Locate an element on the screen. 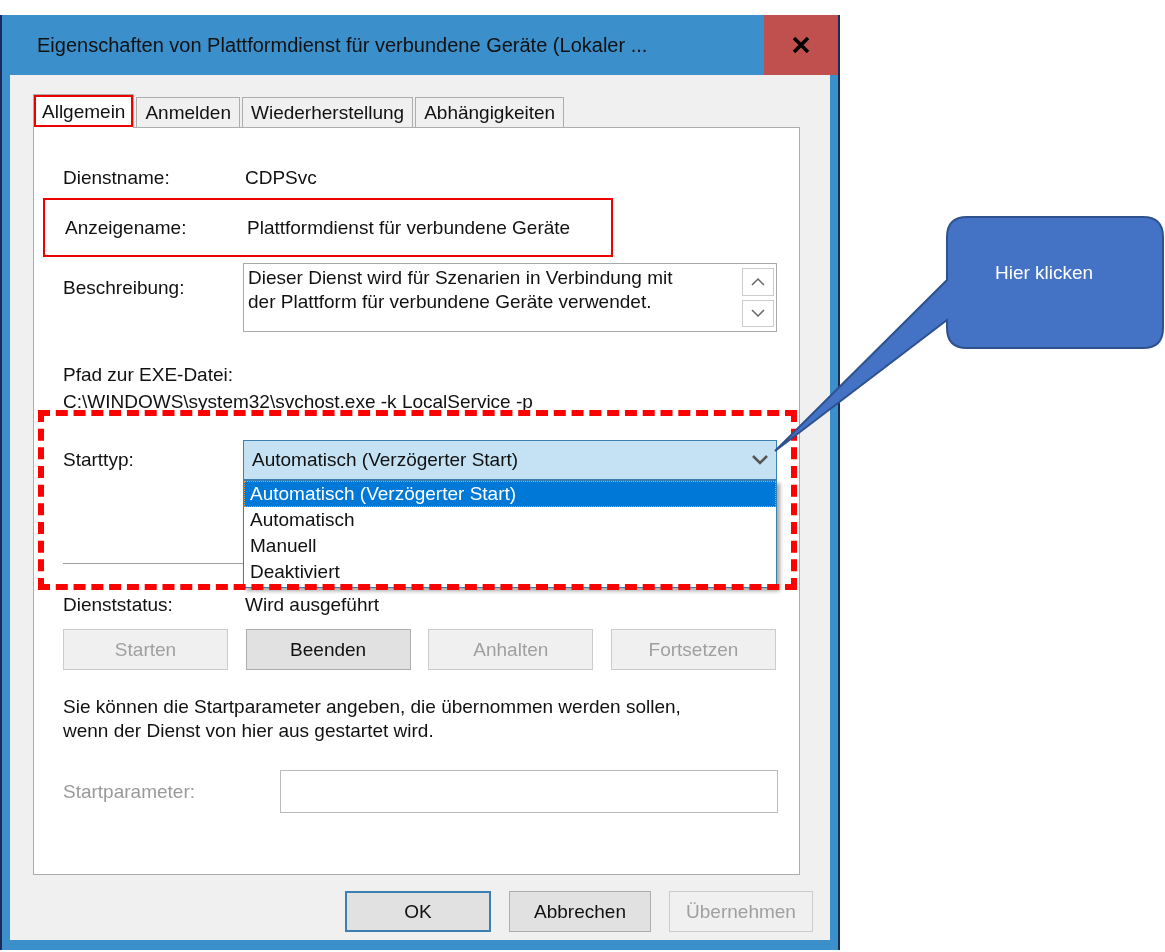 Image resolution: width=1165 pixels, height=952 pixels. hint-text: Sie können die Startparameter angeben, die übernommen werden sollen, wenn der Dienst von hier aus gestartet wird. is located at coordinates (372, 719).